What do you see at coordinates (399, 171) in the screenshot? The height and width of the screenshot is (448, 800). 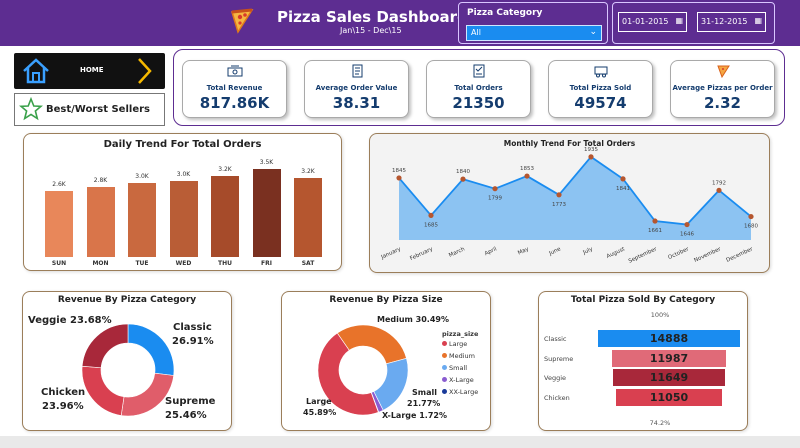 I see `monthly-value-label: 1845` at bounding box center [399, 171].